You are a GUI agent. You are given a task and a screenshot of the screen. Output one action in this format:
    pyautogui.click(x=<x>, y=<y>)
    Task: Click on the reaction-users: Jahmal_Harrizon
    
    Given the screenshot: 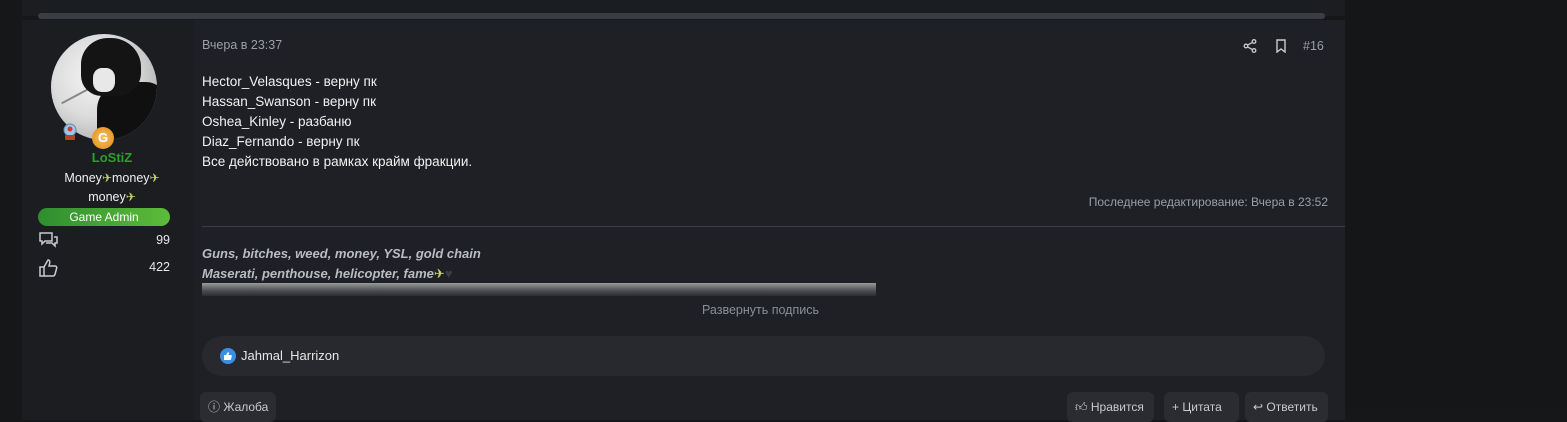 What is the action you would take?
    pyautogui.click(x=290, y=355)
    